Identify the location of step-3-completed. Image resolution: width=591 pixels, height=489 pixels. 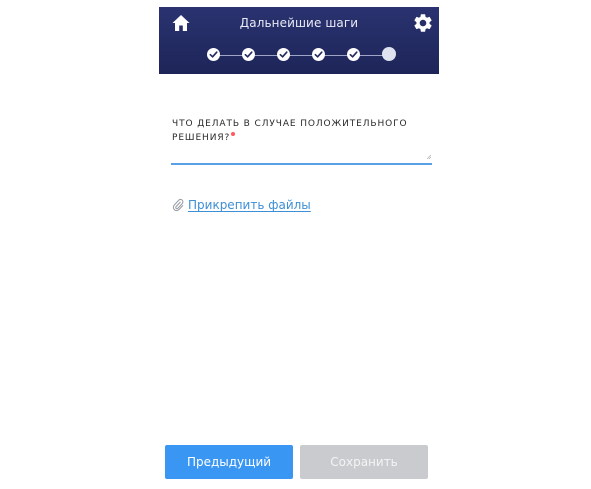
(283, 54).